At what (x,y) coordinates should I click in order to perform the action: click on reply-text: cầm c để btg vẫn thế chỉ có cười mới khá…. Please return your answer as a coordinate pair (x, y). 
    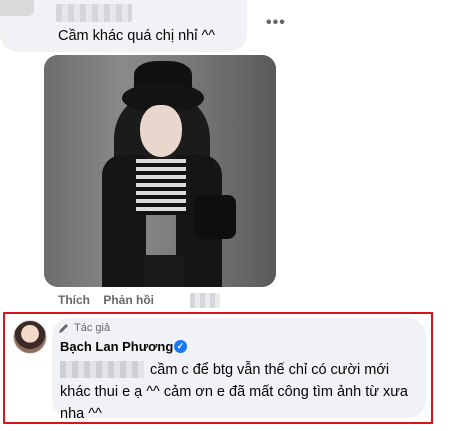
    Looking at the image, I should click on (234, 392).